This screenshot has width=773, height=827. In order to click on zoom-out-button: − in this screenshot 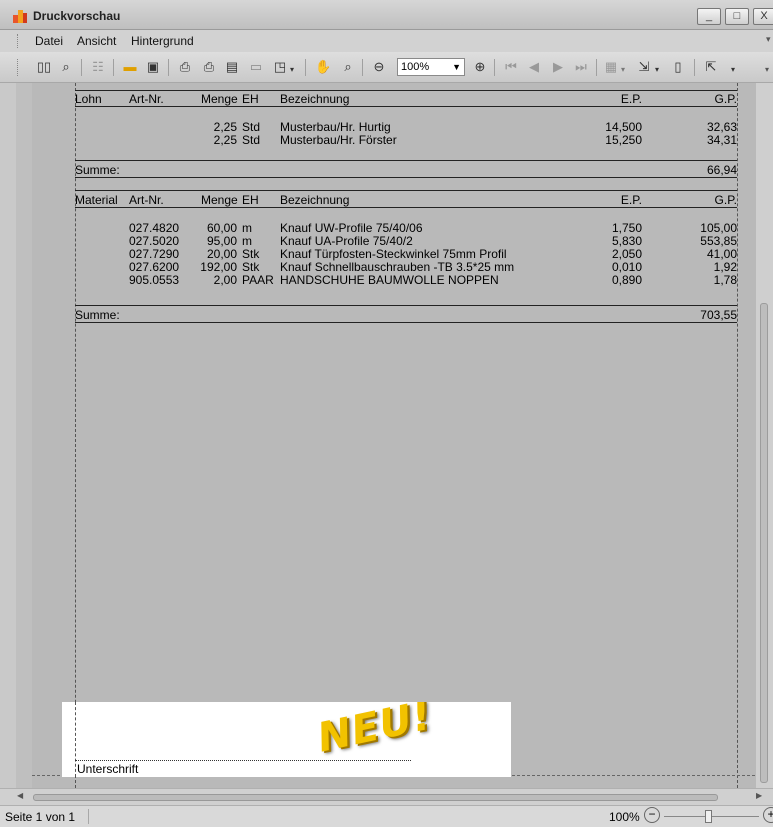, I will do `click(652, 815)`.